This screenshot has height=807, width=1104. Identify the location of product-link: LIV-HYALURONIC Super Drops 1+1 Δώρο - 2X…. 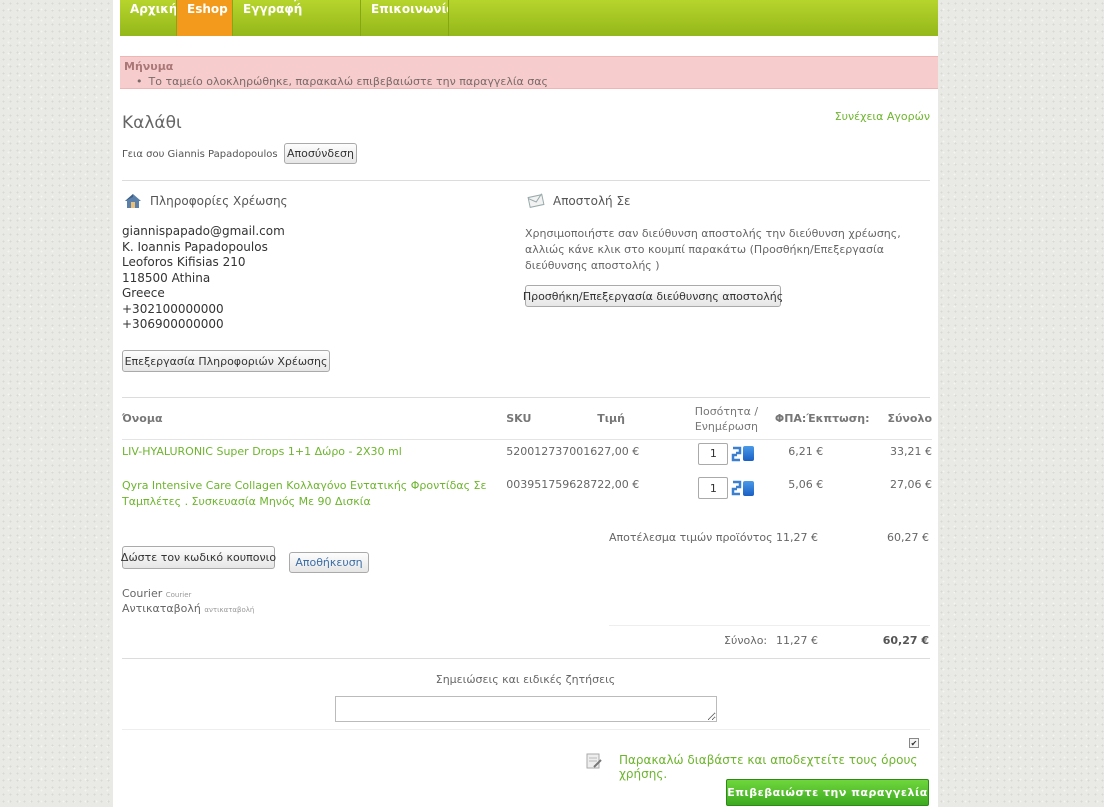
(262, 451).